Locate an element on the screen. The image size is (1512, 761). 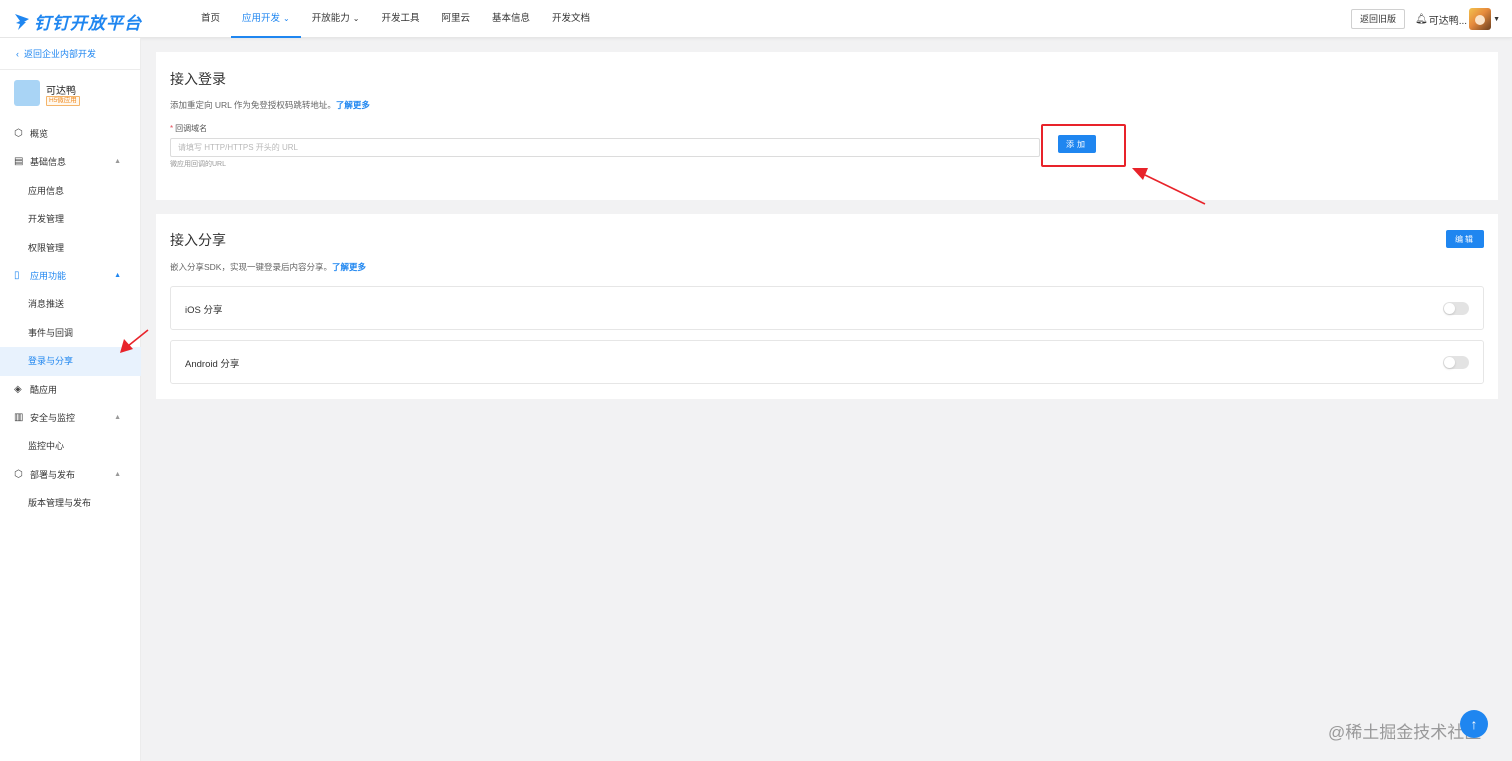
nav-dev-tools: 开发工具 is located at coordinates (400, 19).